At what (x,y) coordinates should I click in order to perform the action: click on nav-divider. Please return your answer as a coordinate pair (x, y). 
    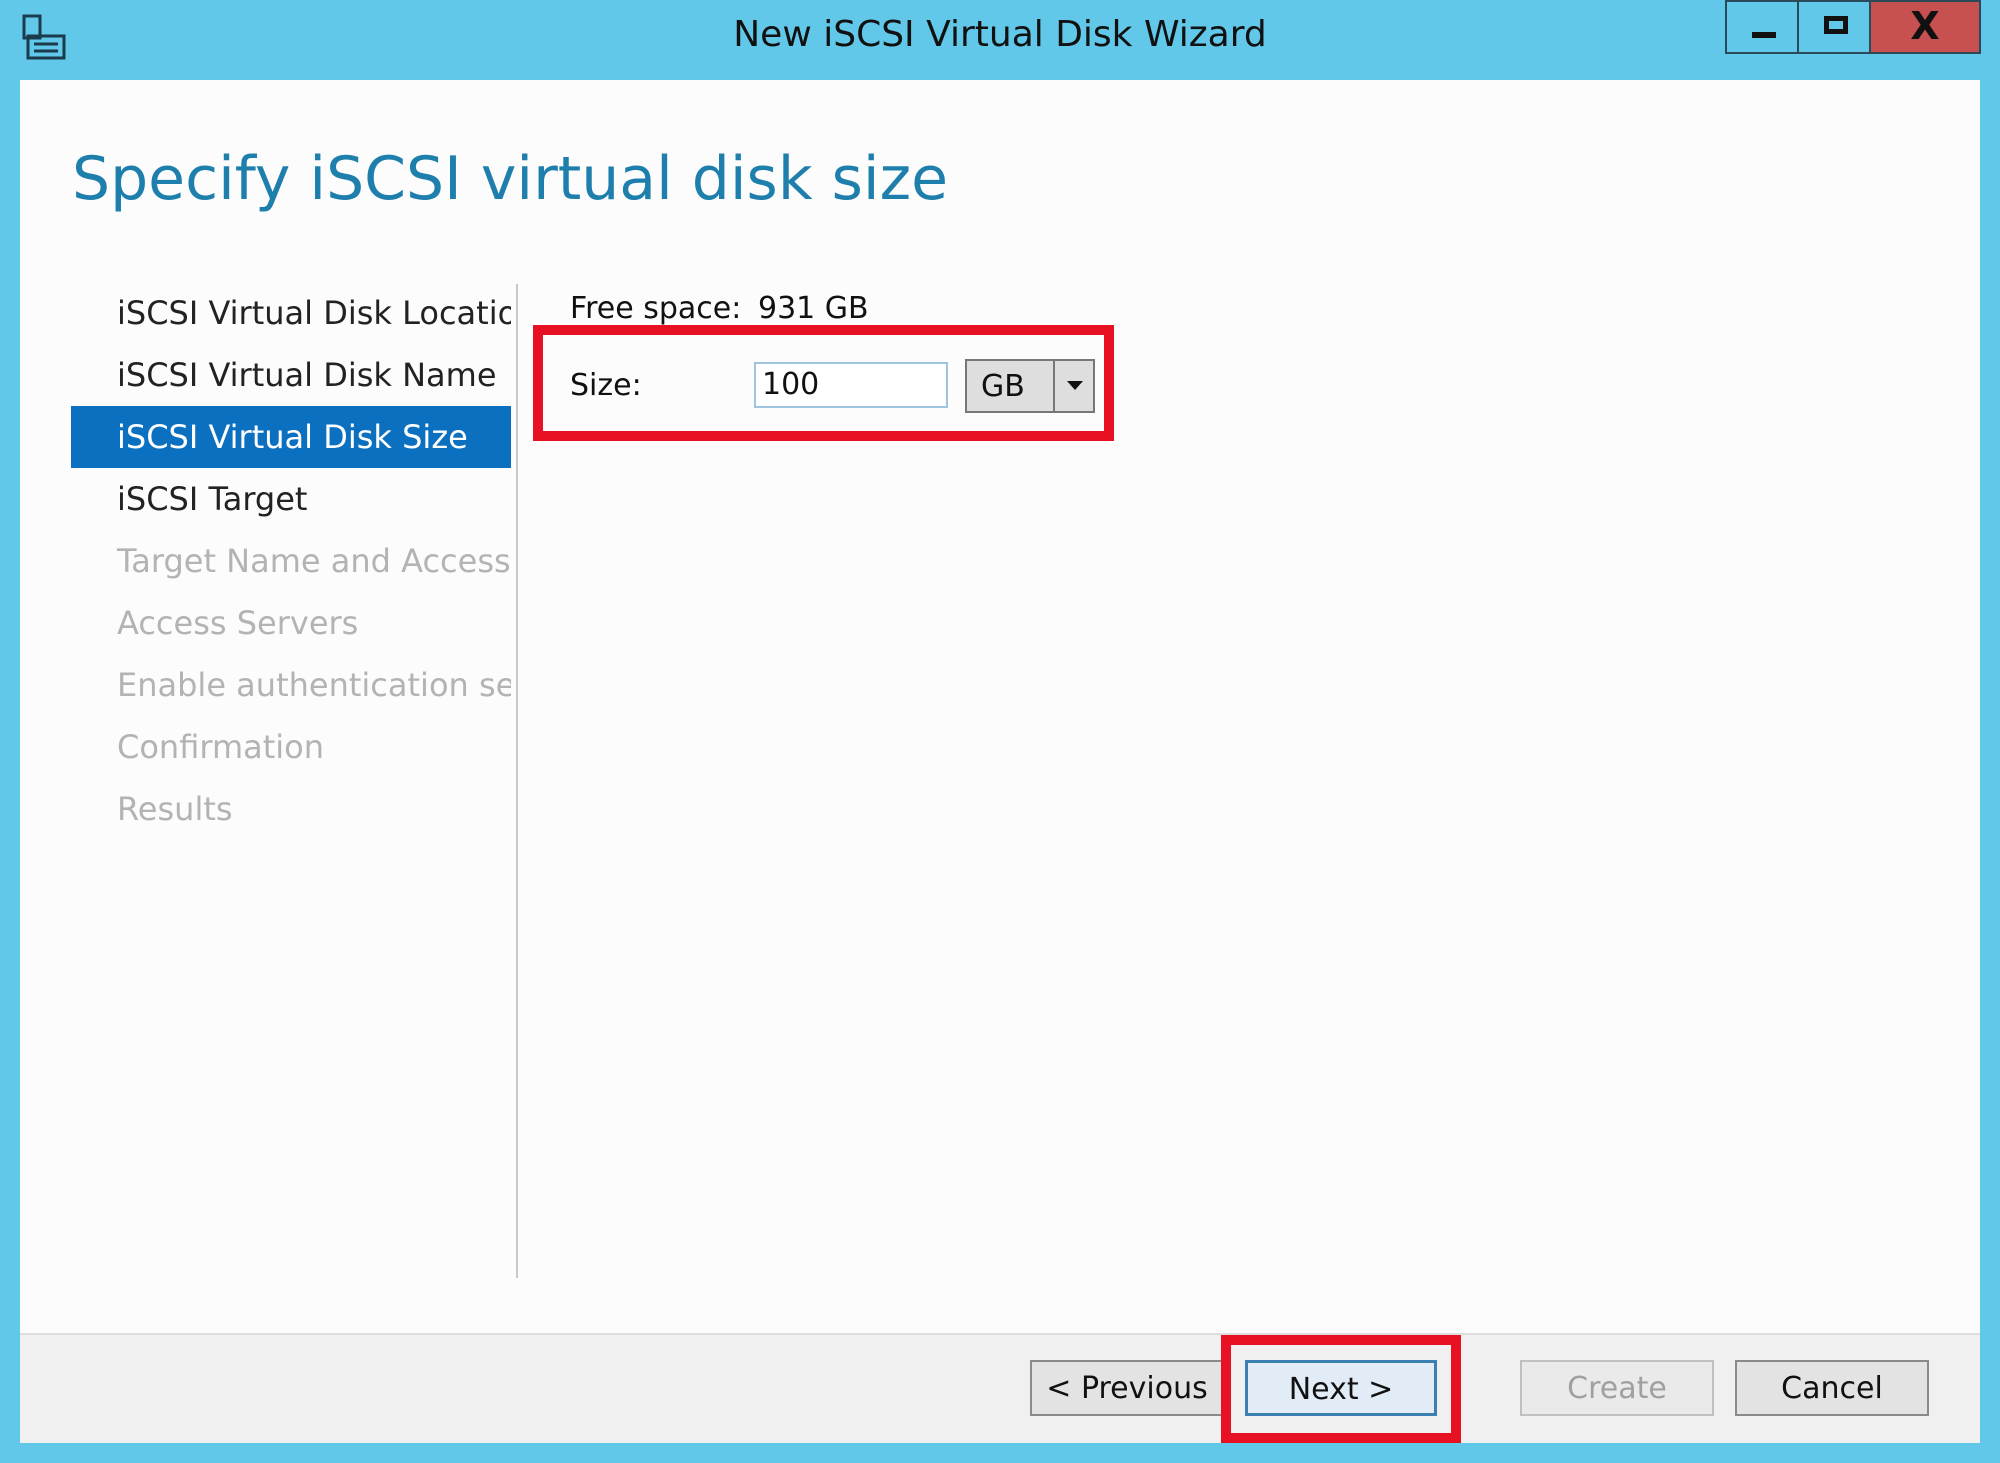
    Looking at the image, I should click on (517, 781).